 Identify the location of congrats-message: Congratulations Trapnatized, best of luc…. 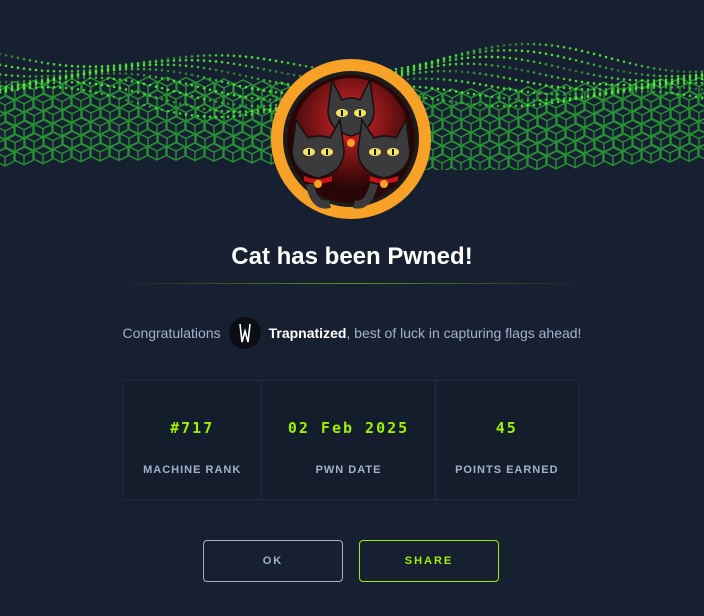
(352, 333).